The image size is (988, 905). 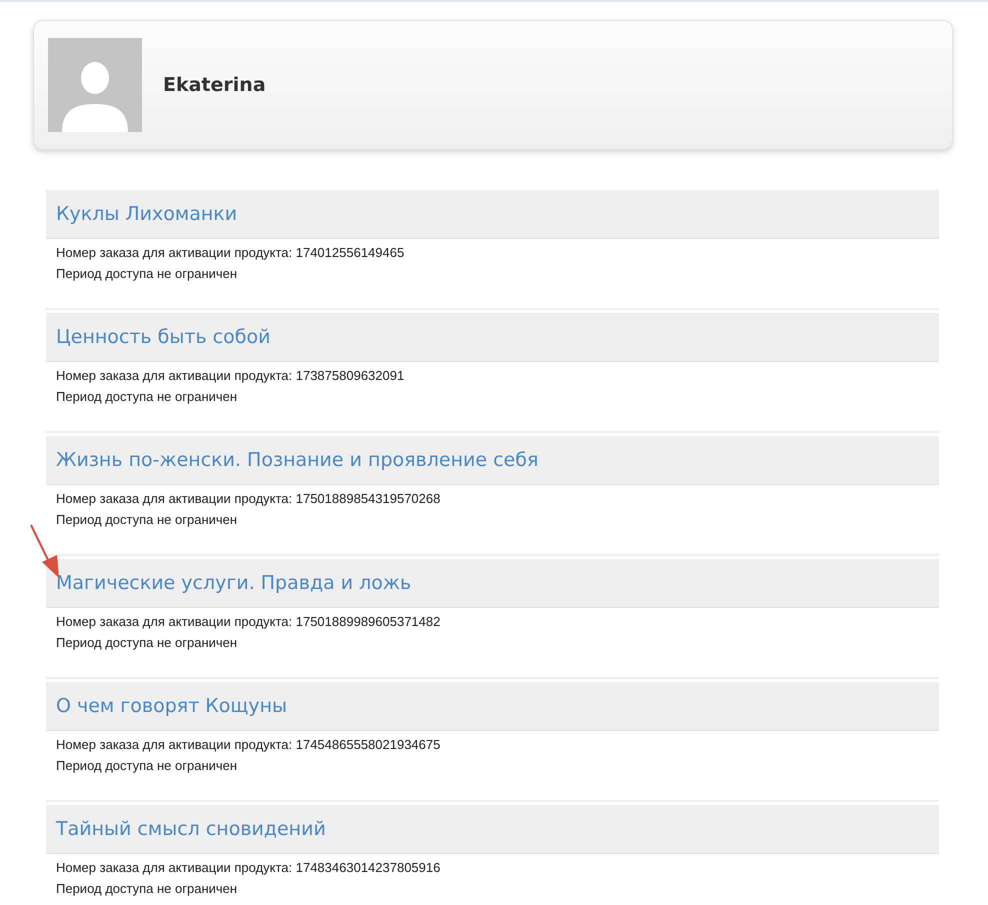 What do you see at coordinates (191, 829) in the screenshot?
I see `product-title-link: Тайный смысл сновидений` at bounding box center [191, 829].